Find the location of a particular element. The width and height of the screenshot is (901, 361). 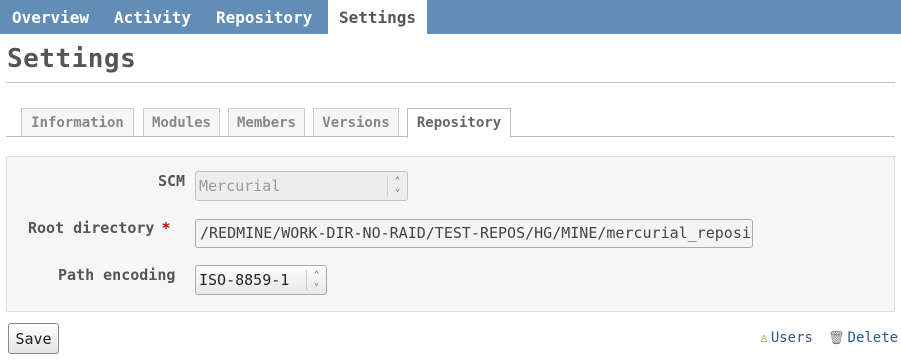

tab-activity: Activity is located at coordinates (152, 17).